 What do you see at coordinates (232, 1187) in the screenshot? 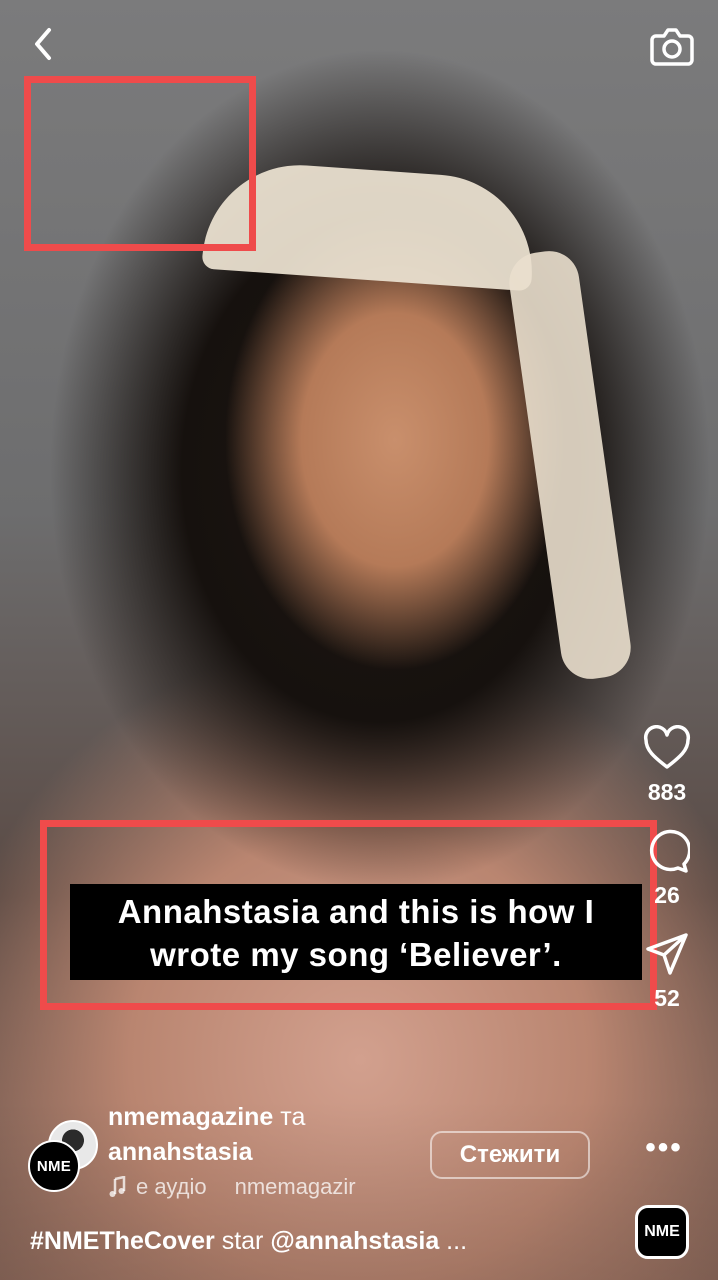
I see `audio-row: е аудіо nmemagazir` at bounding box center [232, 1187].